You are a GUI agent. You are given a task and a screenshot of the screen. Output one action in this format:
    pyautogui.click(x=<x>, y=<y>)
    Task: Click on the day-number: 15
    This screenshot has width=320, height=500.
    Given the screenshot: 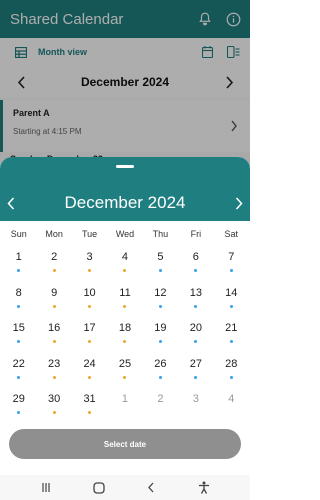 What is the action you would take?
    pyautogui.click(x=18, y=328)
    